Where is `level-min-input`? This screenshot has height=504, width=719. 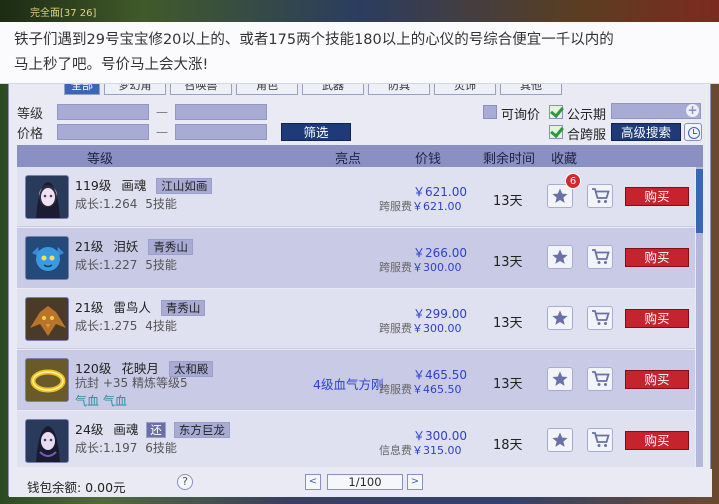
level-min-input is located at coordinates (103, 112).